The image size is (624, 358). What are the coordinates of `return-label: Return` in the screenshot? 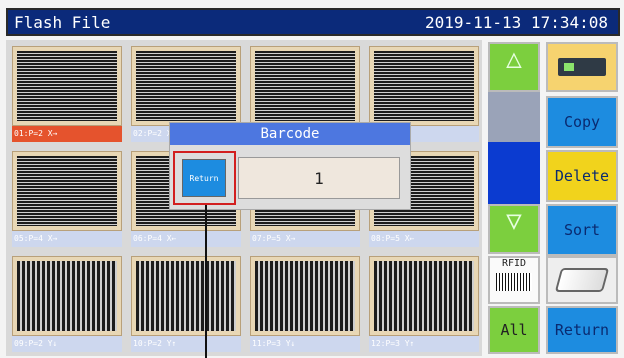 It's located at (582, 330).